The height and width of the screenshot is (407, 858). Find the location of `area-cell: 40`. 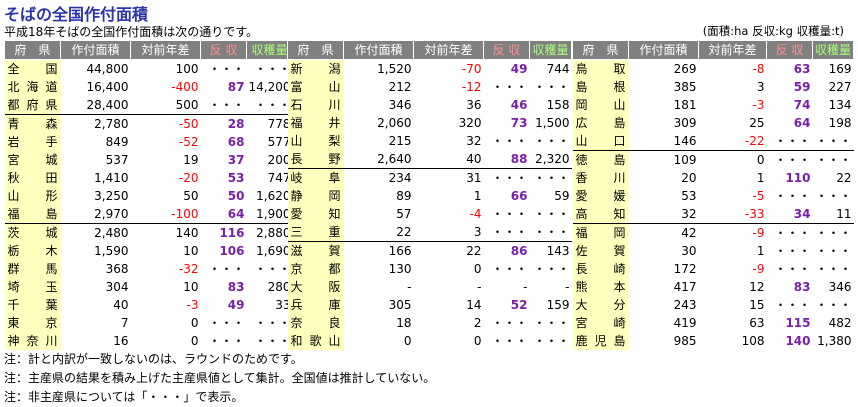

area-cell: 40 is located at coordinates (121, 305).